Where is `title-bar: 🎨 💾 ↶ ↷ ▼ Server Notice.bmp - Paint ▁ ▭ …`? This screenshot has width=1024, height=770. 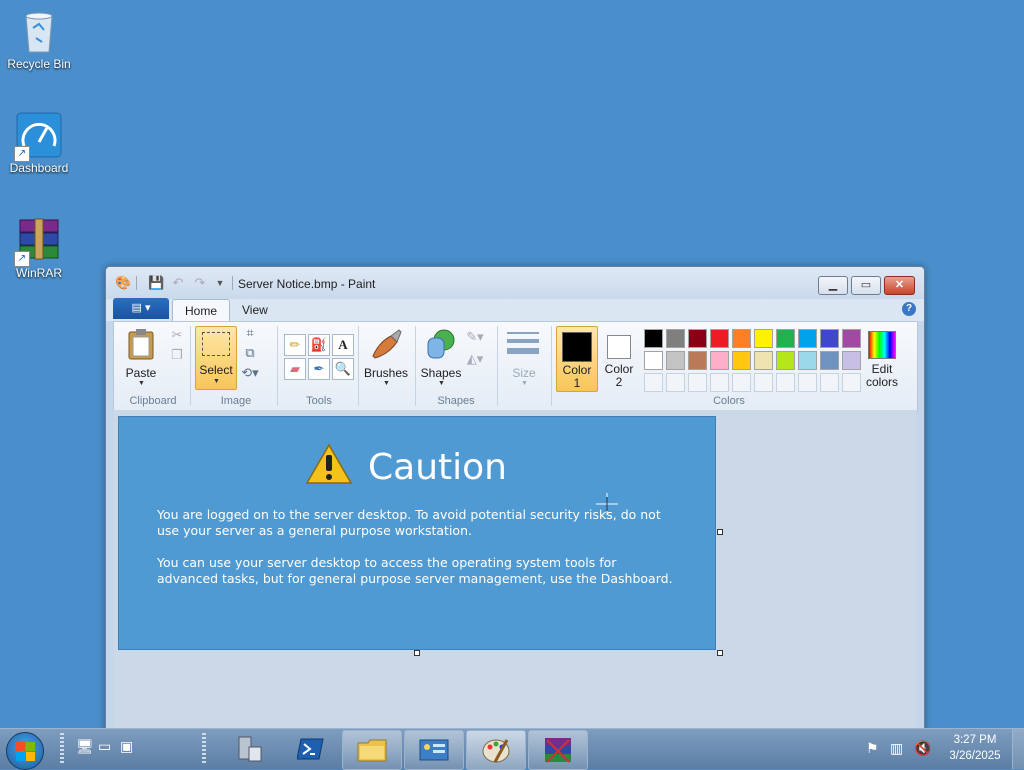 title-bar: 🎨 💾 ↶ ↷ ▼ Server Notice.bmp - Paint ▁ ▭ … is located at coordinates (515, 283).